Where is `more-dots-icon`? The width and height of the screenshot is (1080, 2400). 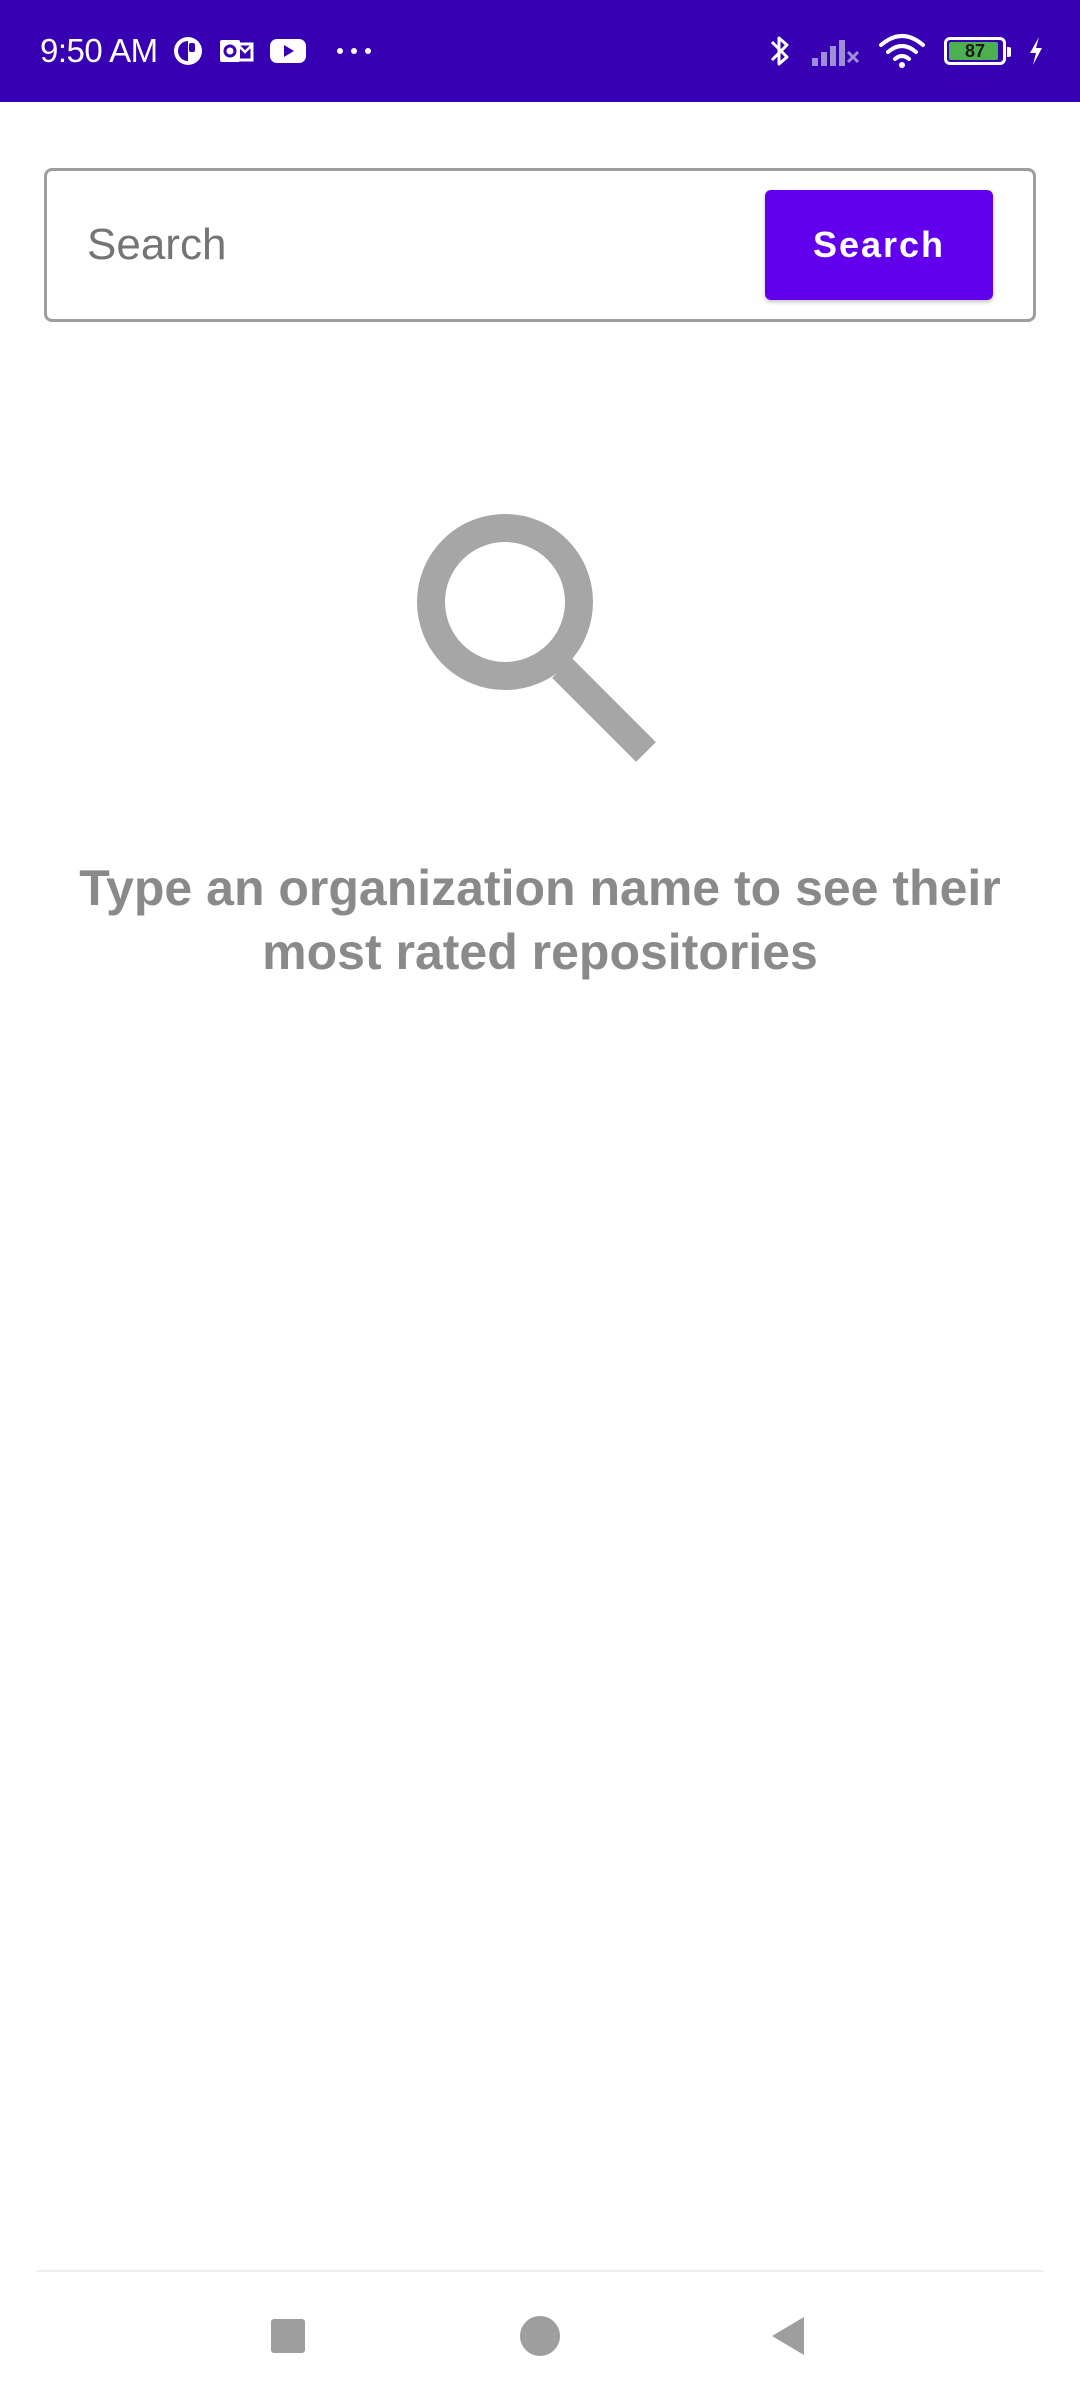 more-dots-icon is located at coordinates (354, 51).